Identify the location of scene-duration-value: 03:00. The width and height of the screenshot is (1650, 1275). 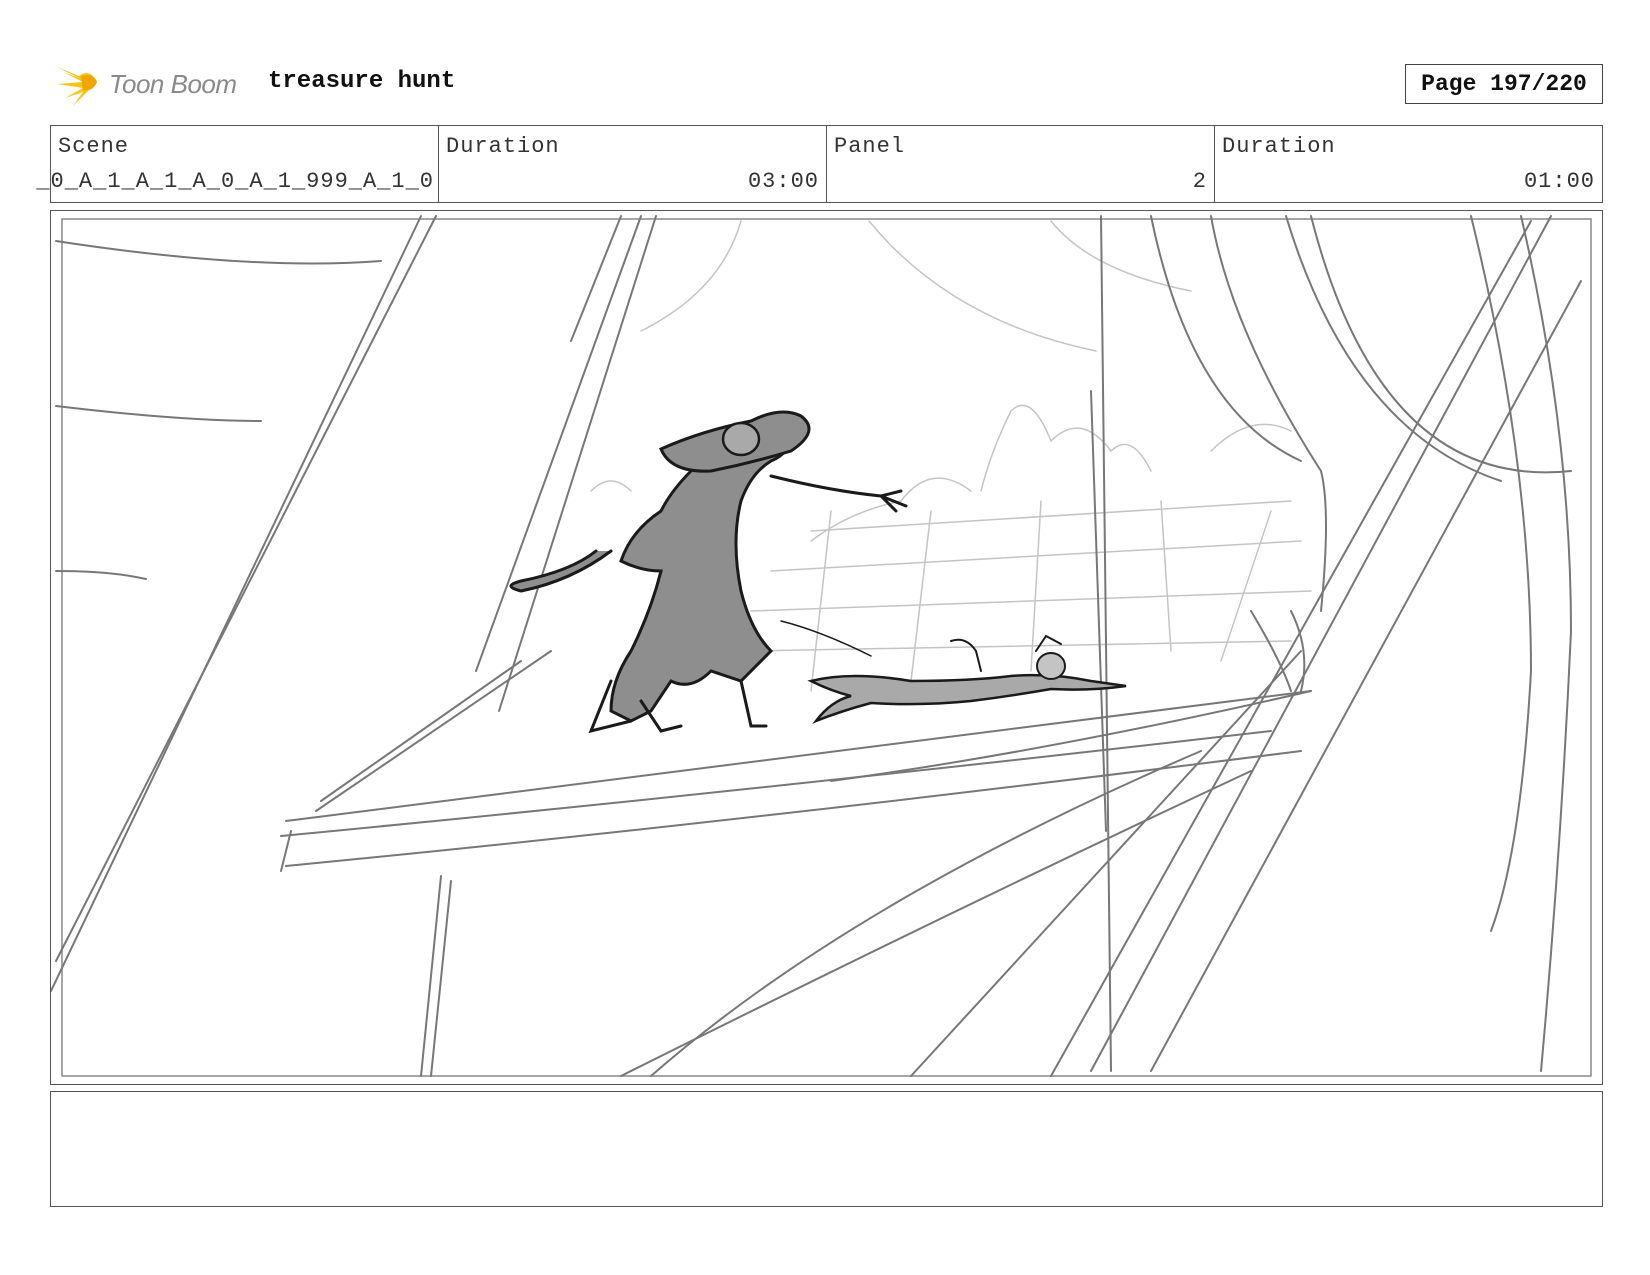
(783, 181).